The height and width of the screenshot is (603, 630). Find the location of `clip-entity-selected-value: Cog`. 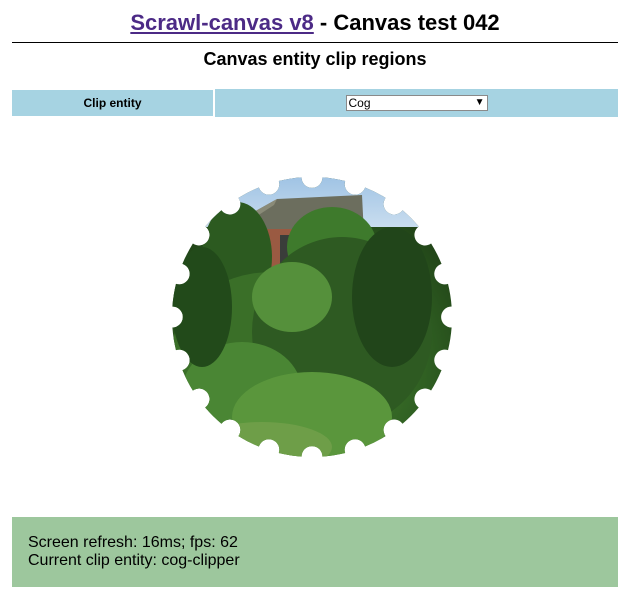

clip-entity-selected-value: Cog is located at coordinates (359, 103).